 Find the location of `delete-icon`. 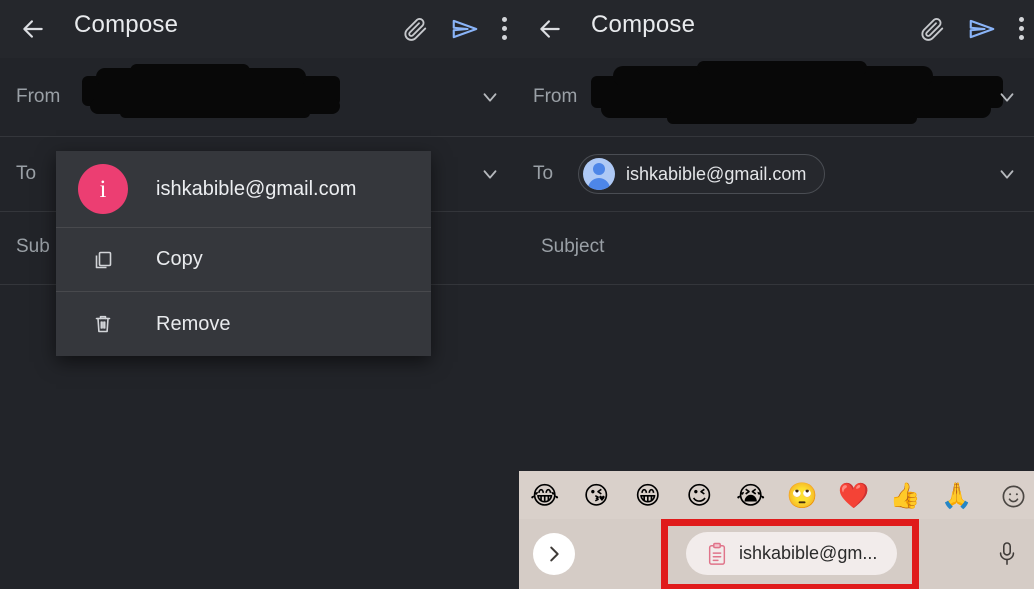

delete-icon is located at coordinates (103, 324).